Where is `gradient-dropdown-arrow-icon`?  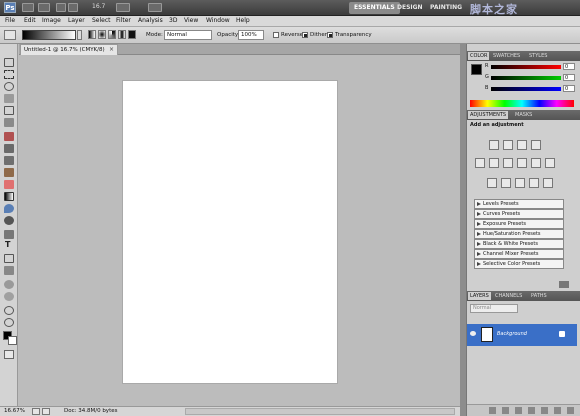
gradient-dropdown-arrow-icon is located at coordinates (79, 35).